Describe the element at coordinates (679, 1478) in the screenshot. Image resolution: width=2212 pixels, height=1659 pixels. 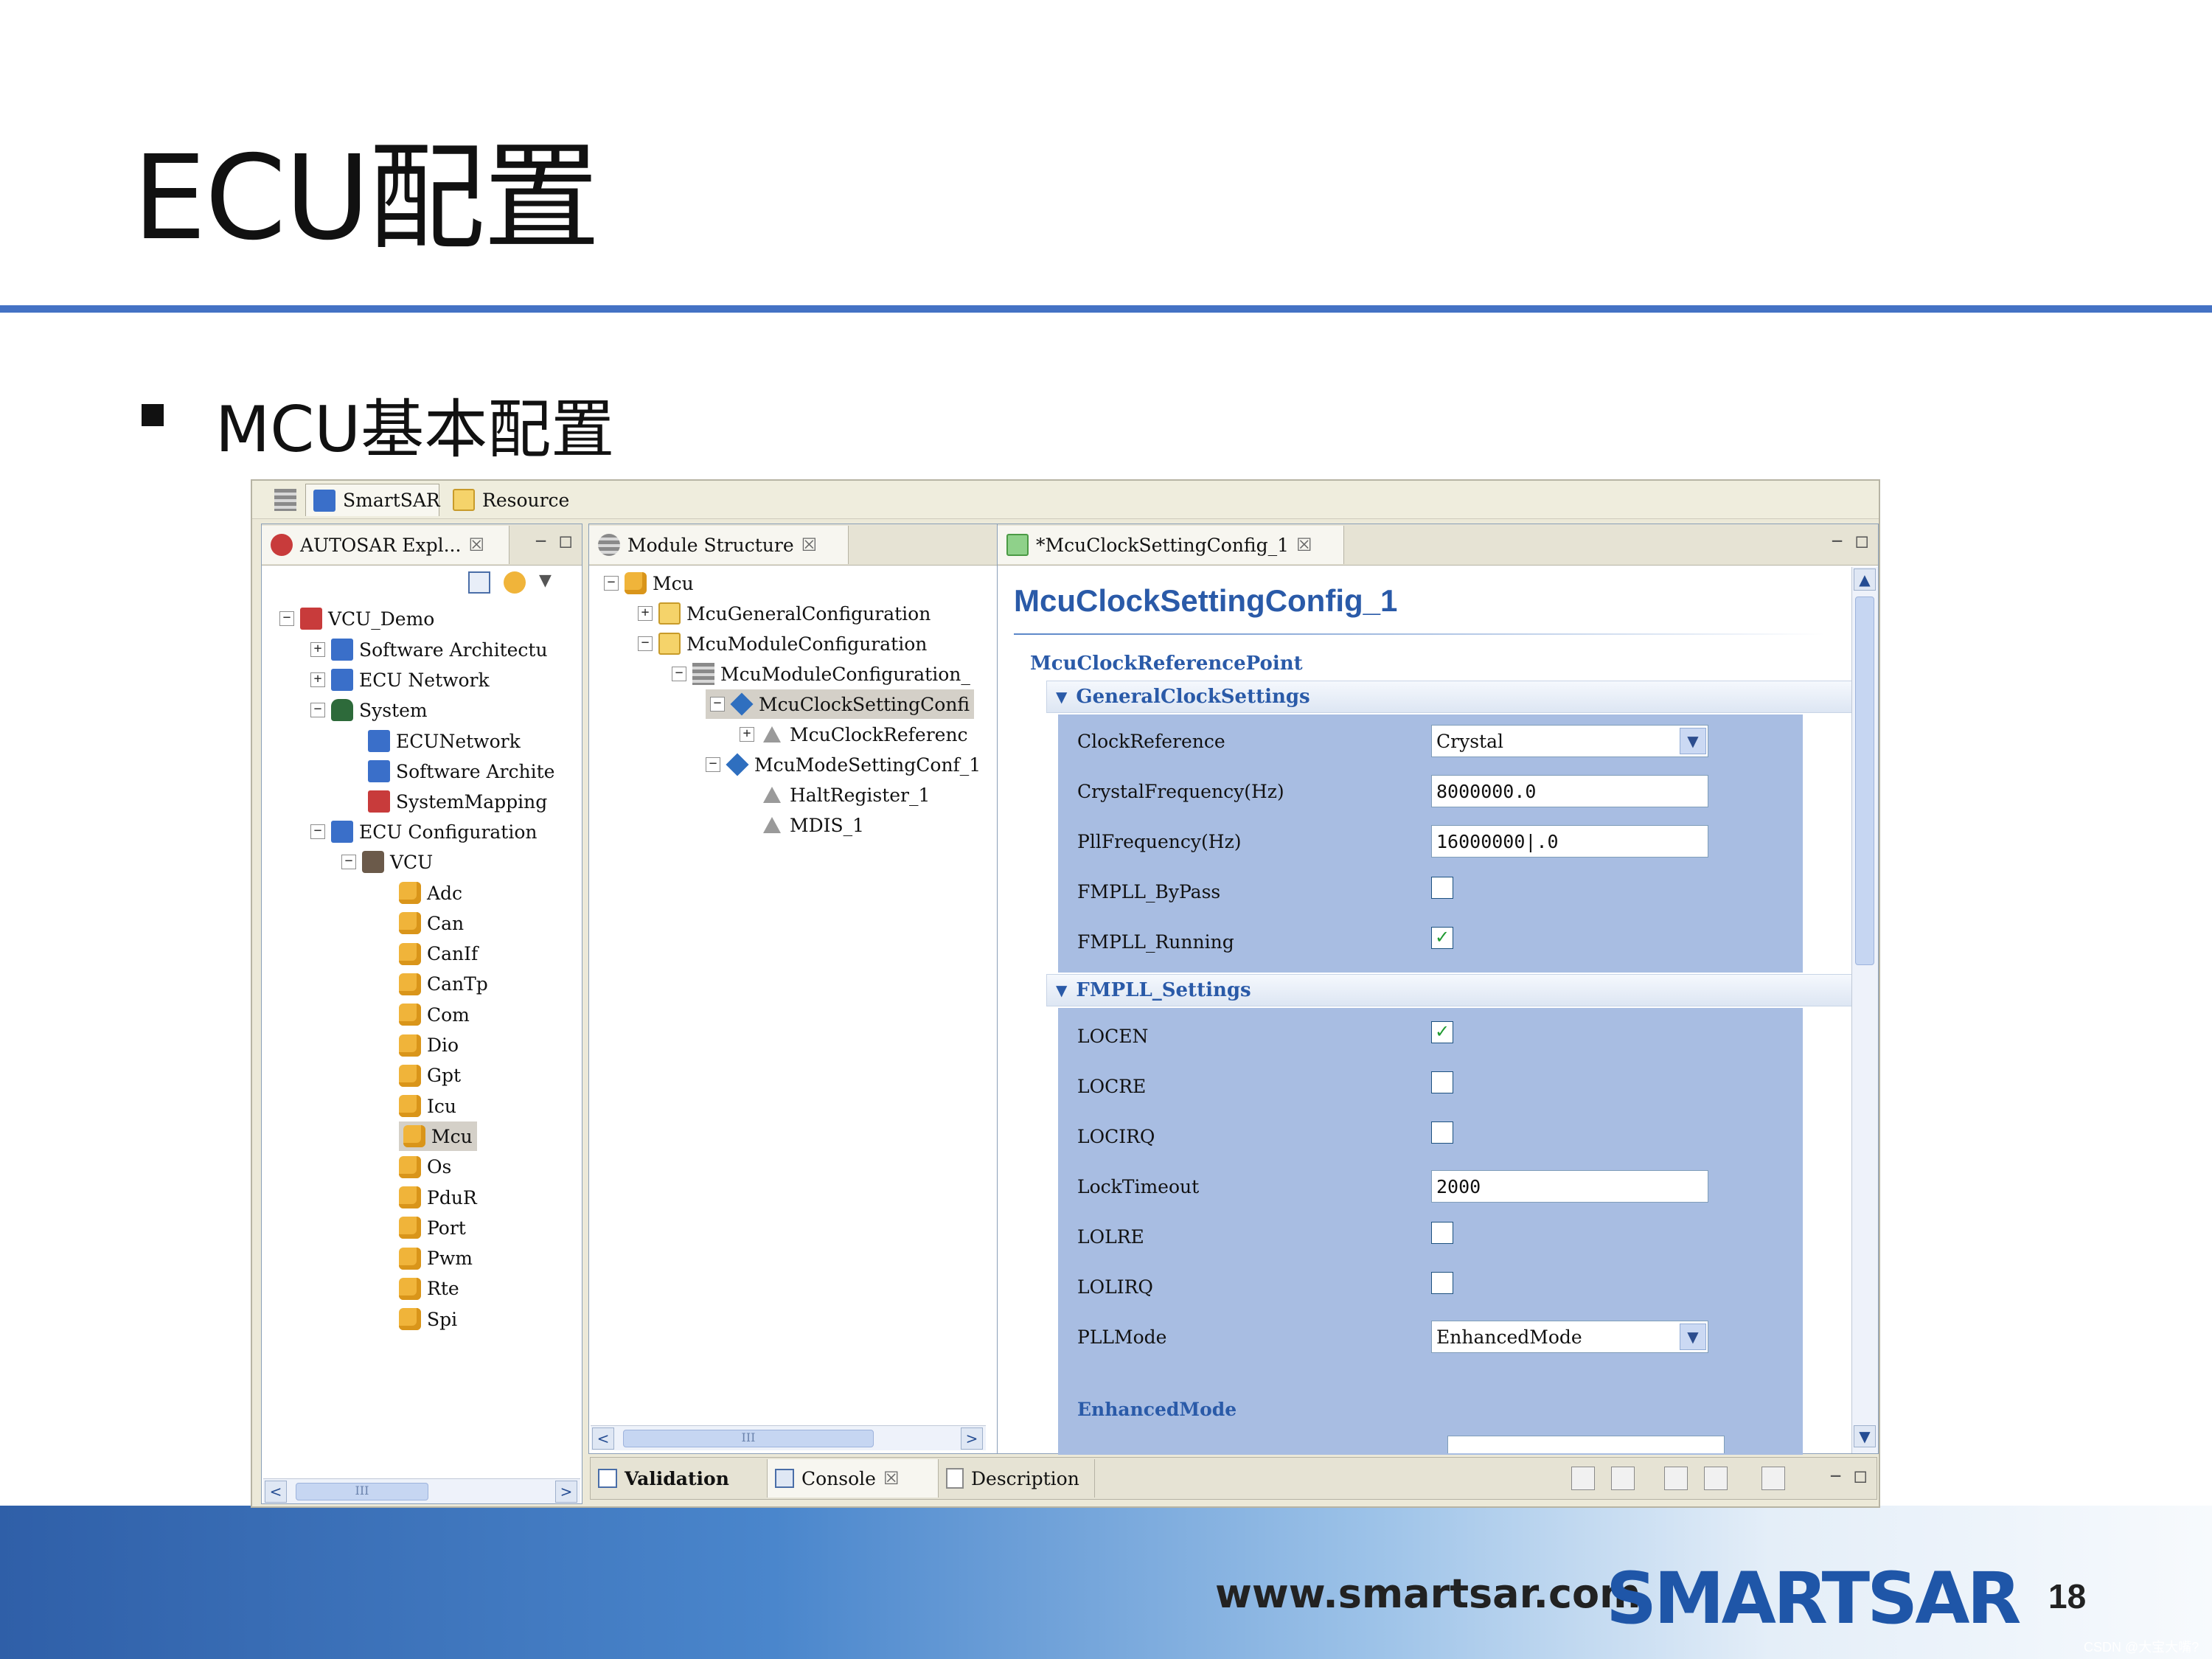
I see `tab-validation: Validation` at that location.